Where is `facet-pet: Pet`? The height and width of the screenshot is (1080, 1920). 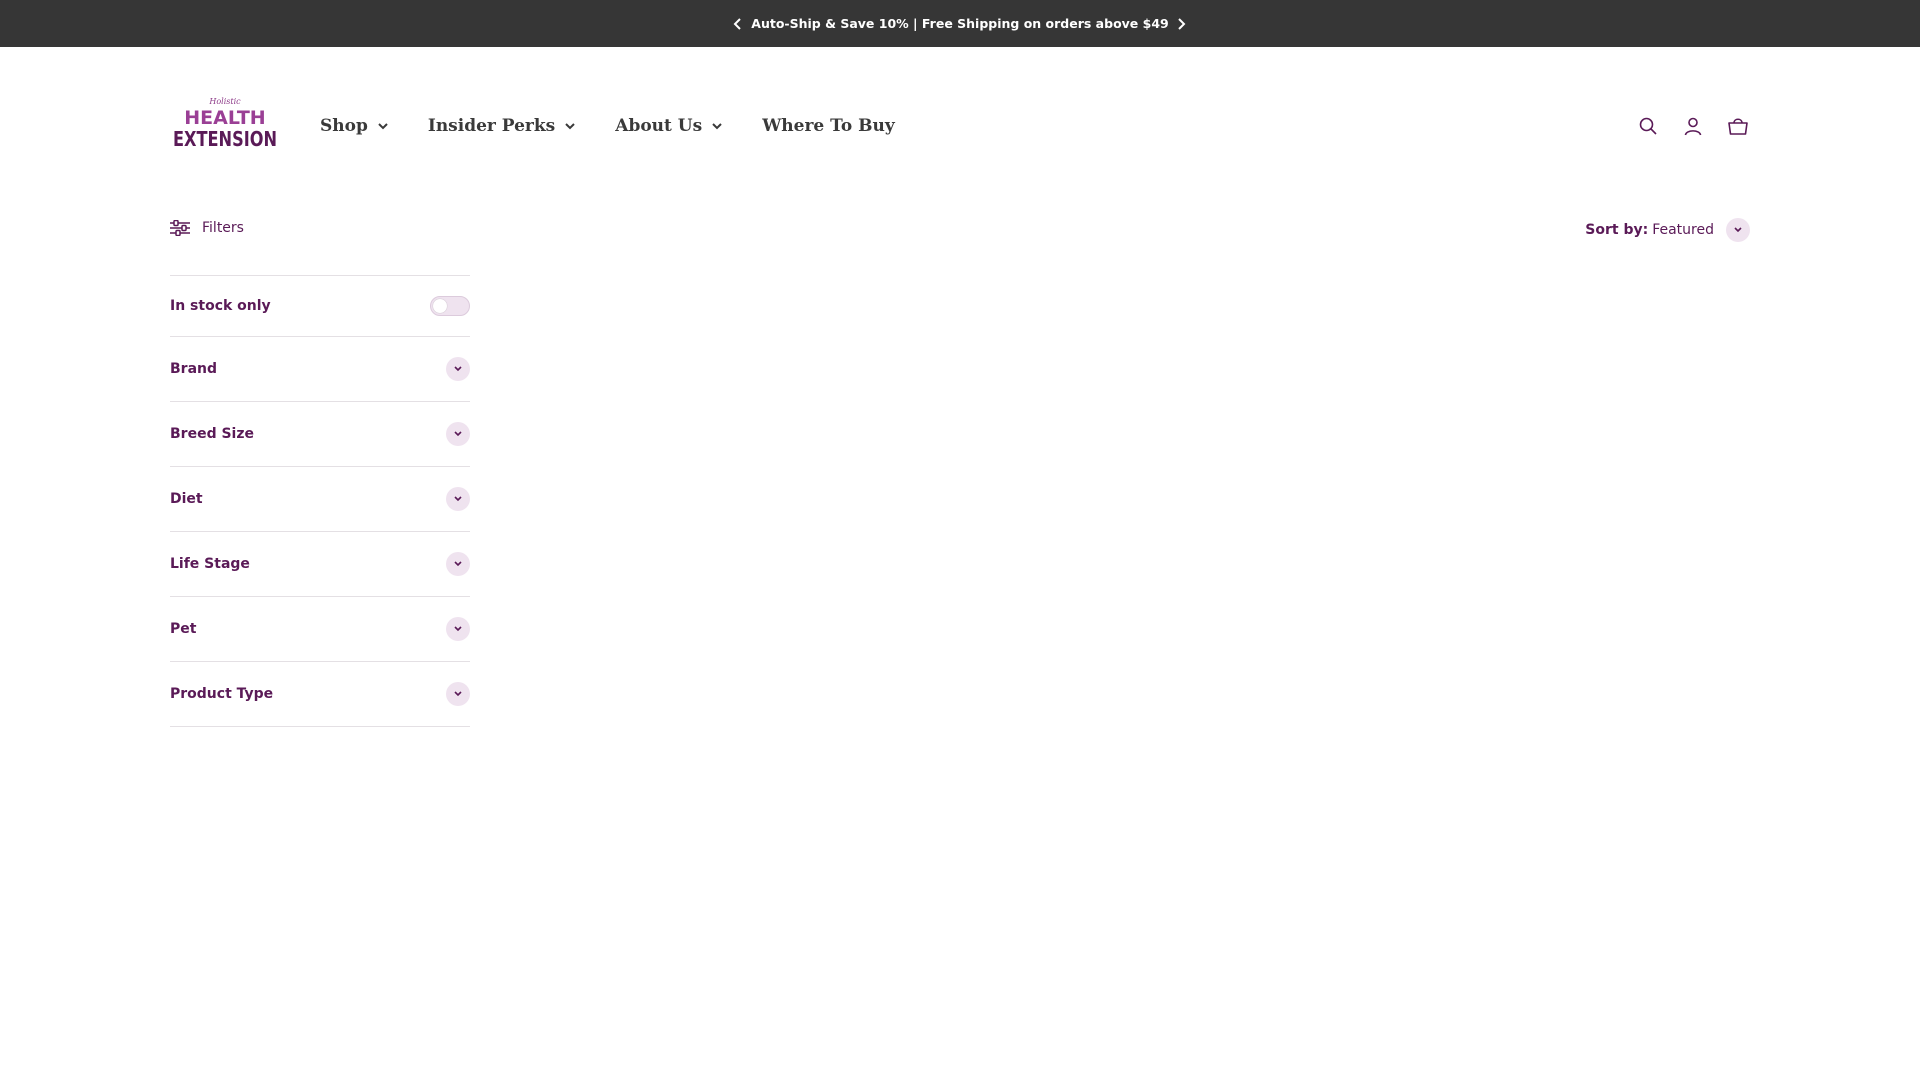 facet-pet: Pet is located at coordinates (320, 629).